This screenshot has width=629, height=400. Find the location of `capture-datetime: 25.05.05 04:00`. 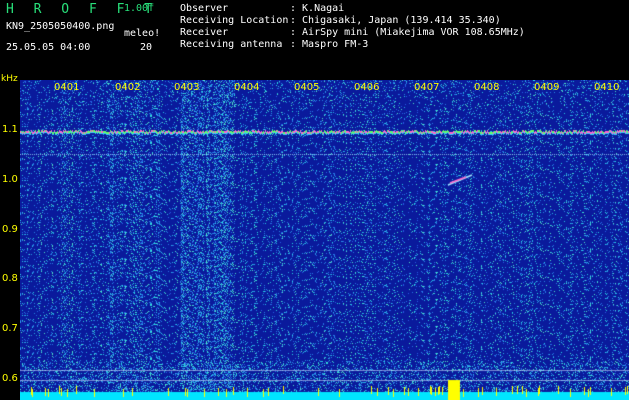

capture-datetime: 25.05.05 04:00 is located at coordinates (48, 47).